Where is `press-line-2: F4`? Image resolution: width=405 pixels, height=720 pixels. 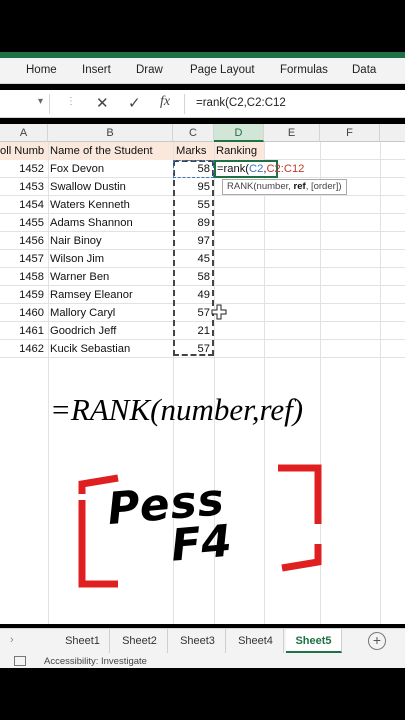 press-line-2: F4 is located at coordinates (201, 543).